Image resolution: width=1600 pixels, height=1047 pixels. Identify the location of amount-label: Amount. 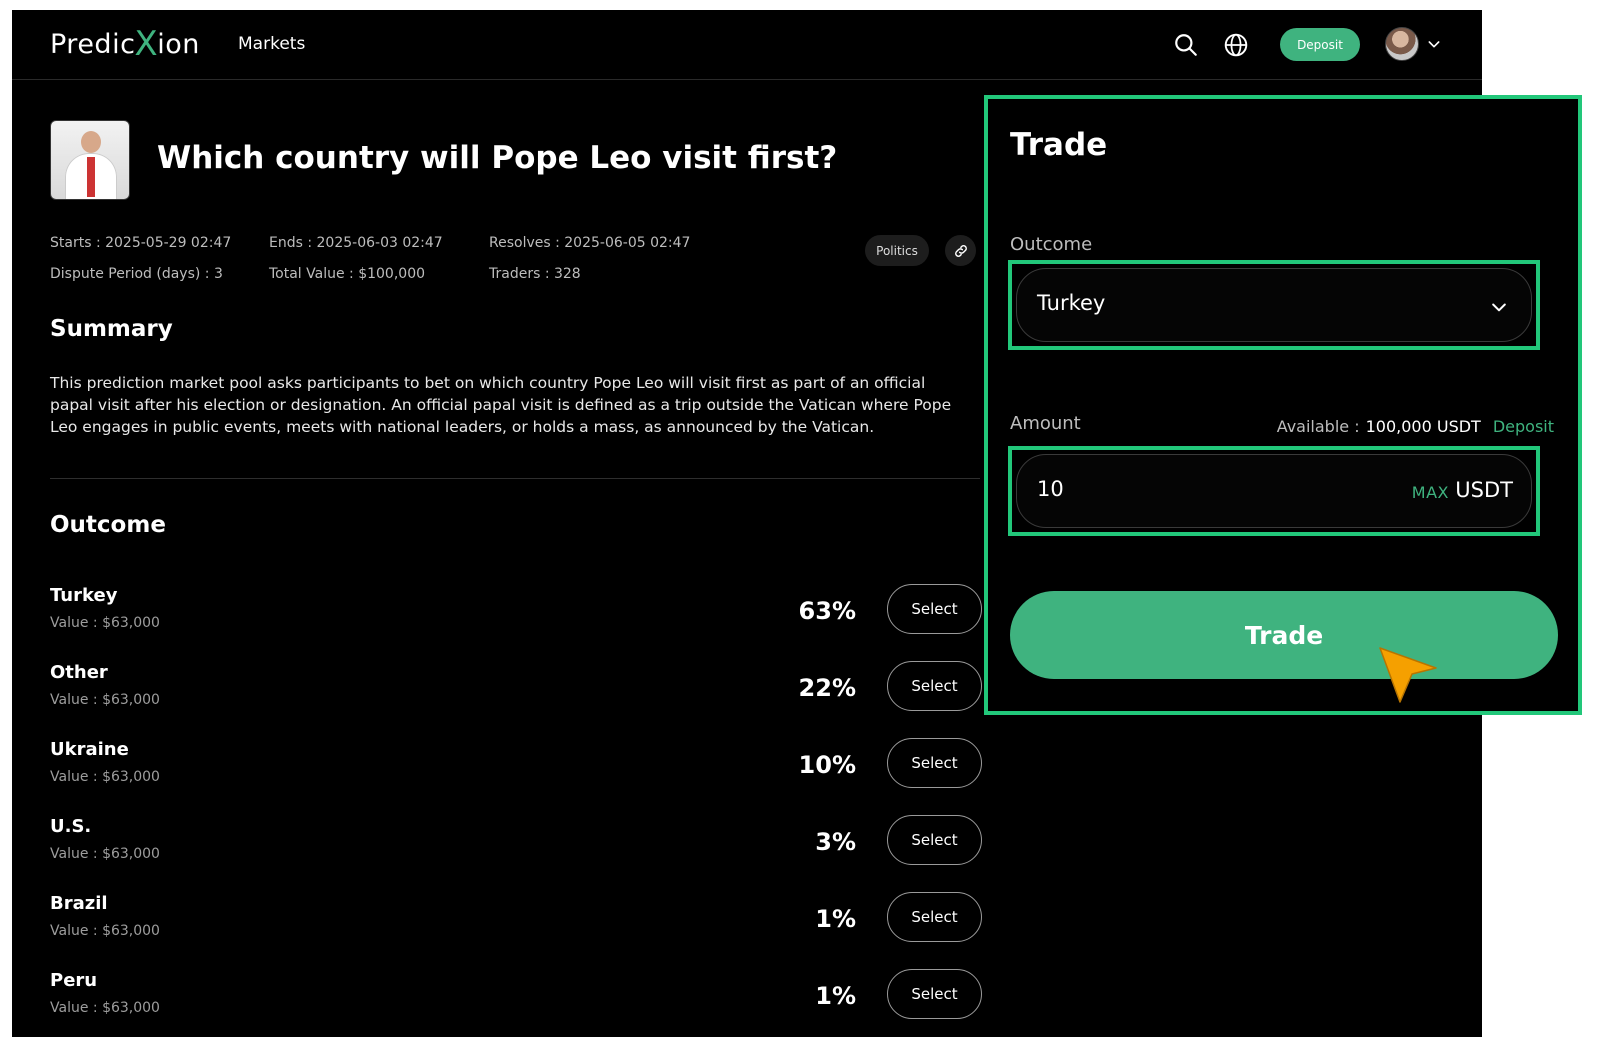
(1045, 423).